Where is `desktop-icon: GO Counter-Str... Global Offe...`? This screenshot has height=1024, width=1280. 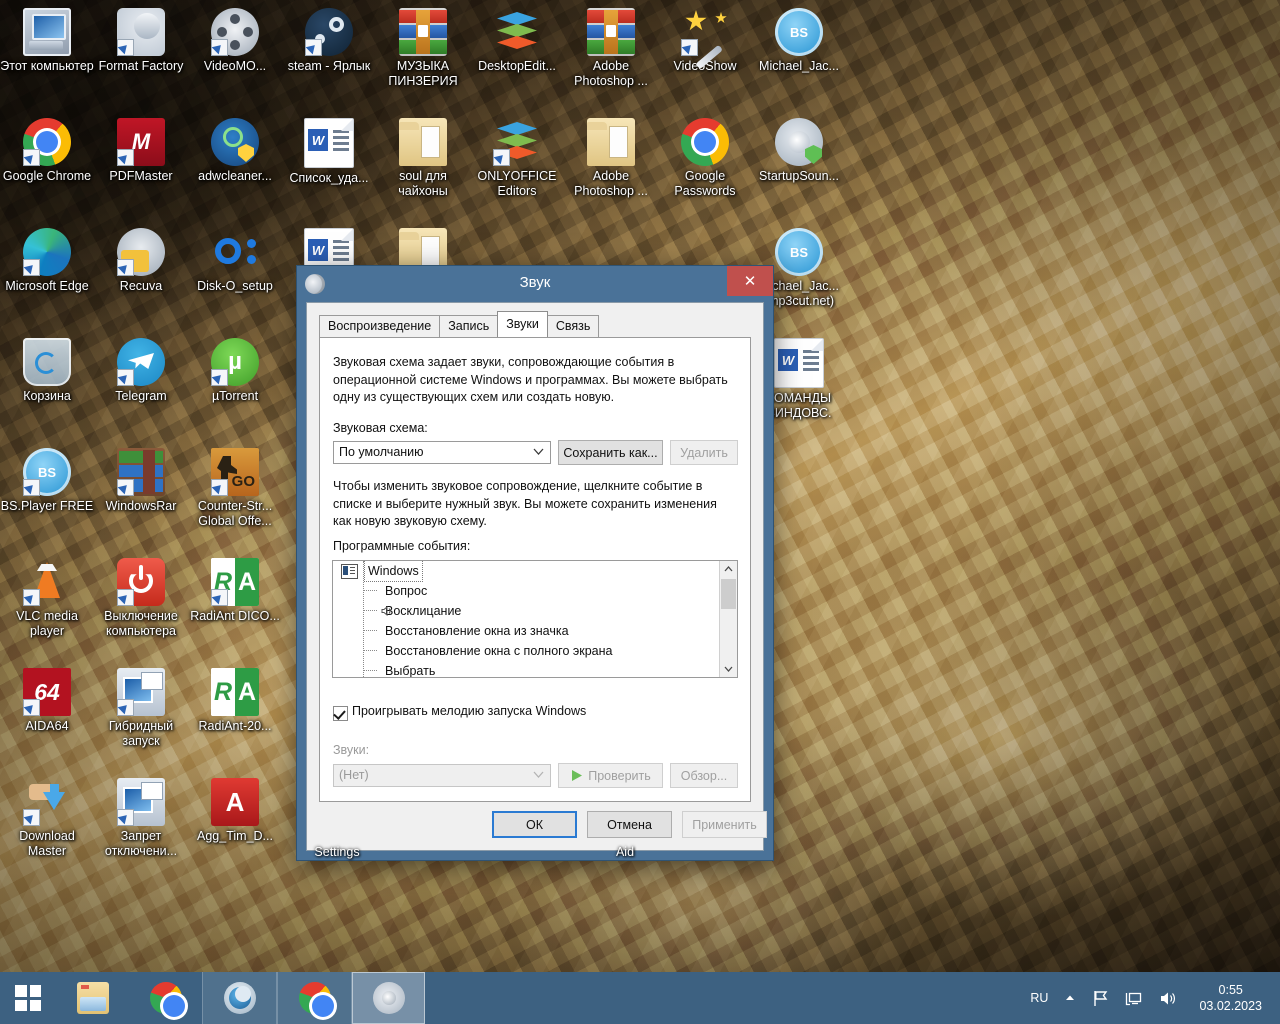
desktop-icon: GO Counter-Str... Global Offe... is located at coordinates (235, 488).